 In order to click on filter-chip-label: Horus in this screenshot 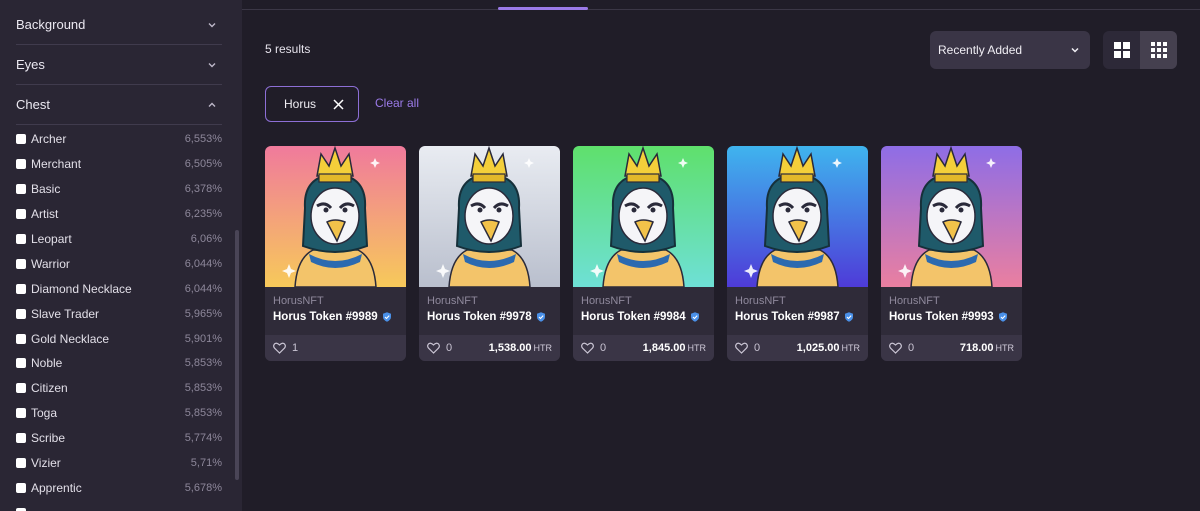, I will do `click(300, 104)`.